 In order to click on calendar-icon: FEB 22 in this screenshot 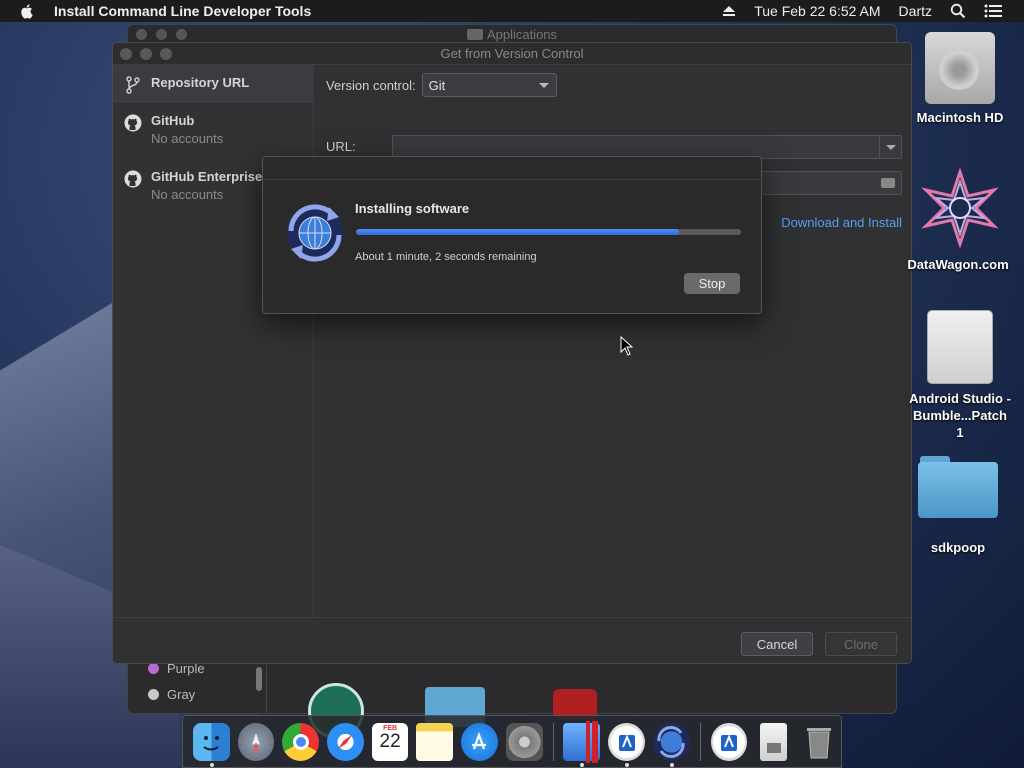, I will do `click(390, 741)`.